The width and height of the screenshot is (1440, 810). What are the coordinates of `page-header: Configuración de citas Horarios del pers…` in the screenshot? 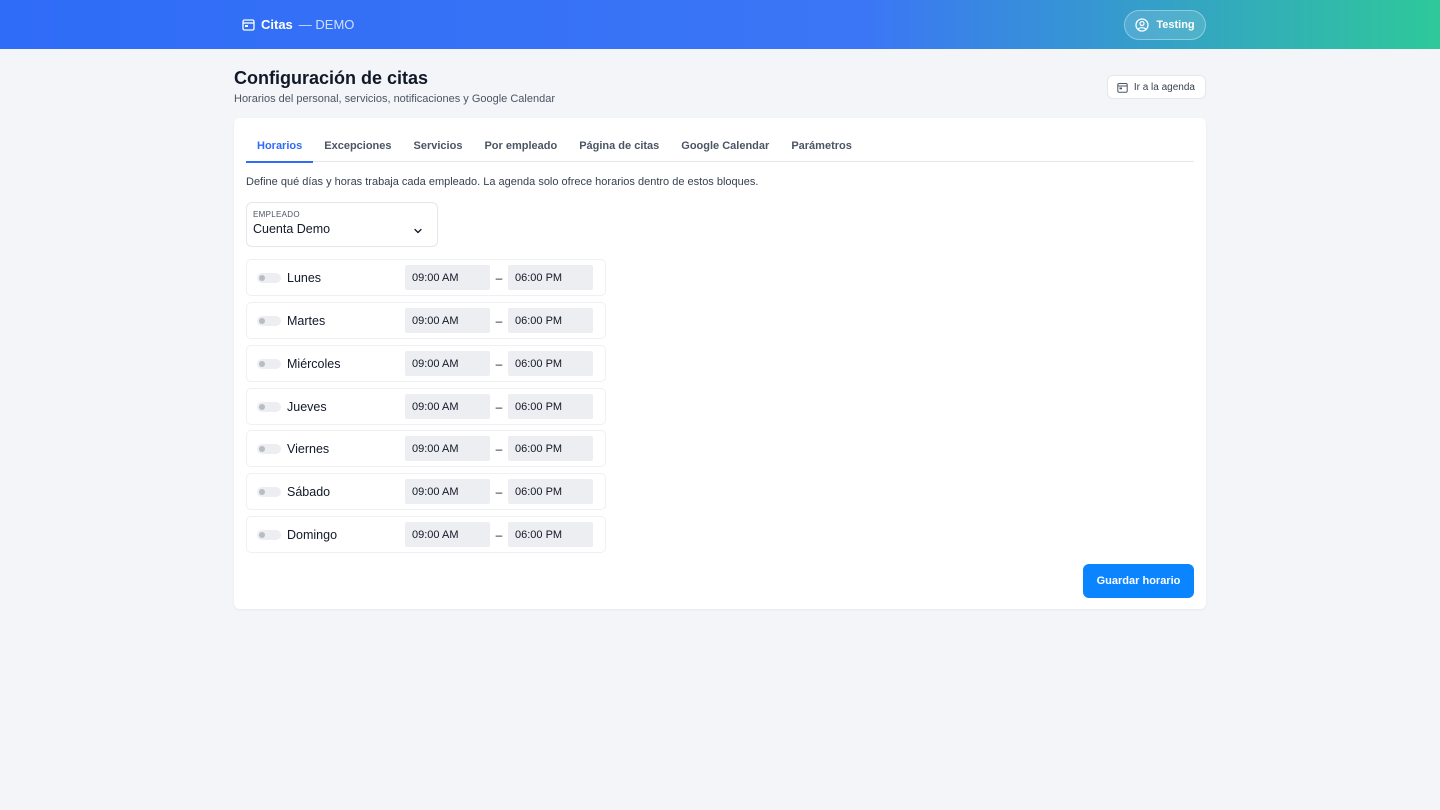 It's located at (720, 86).